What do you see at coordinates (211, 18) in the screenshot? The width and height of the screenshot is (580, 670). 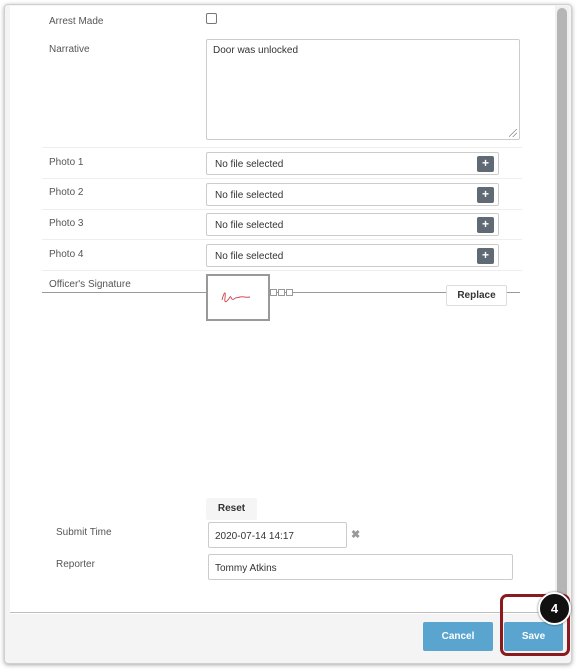 I see `arrest-made-checkbox` at bounding box center [211, 18].